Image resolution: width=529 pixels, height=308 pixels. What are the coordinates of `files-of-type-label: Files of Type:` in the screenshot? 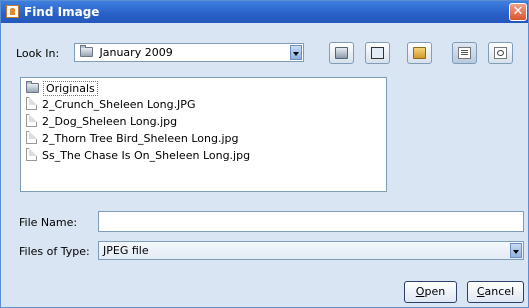 It's located at (54, 251).